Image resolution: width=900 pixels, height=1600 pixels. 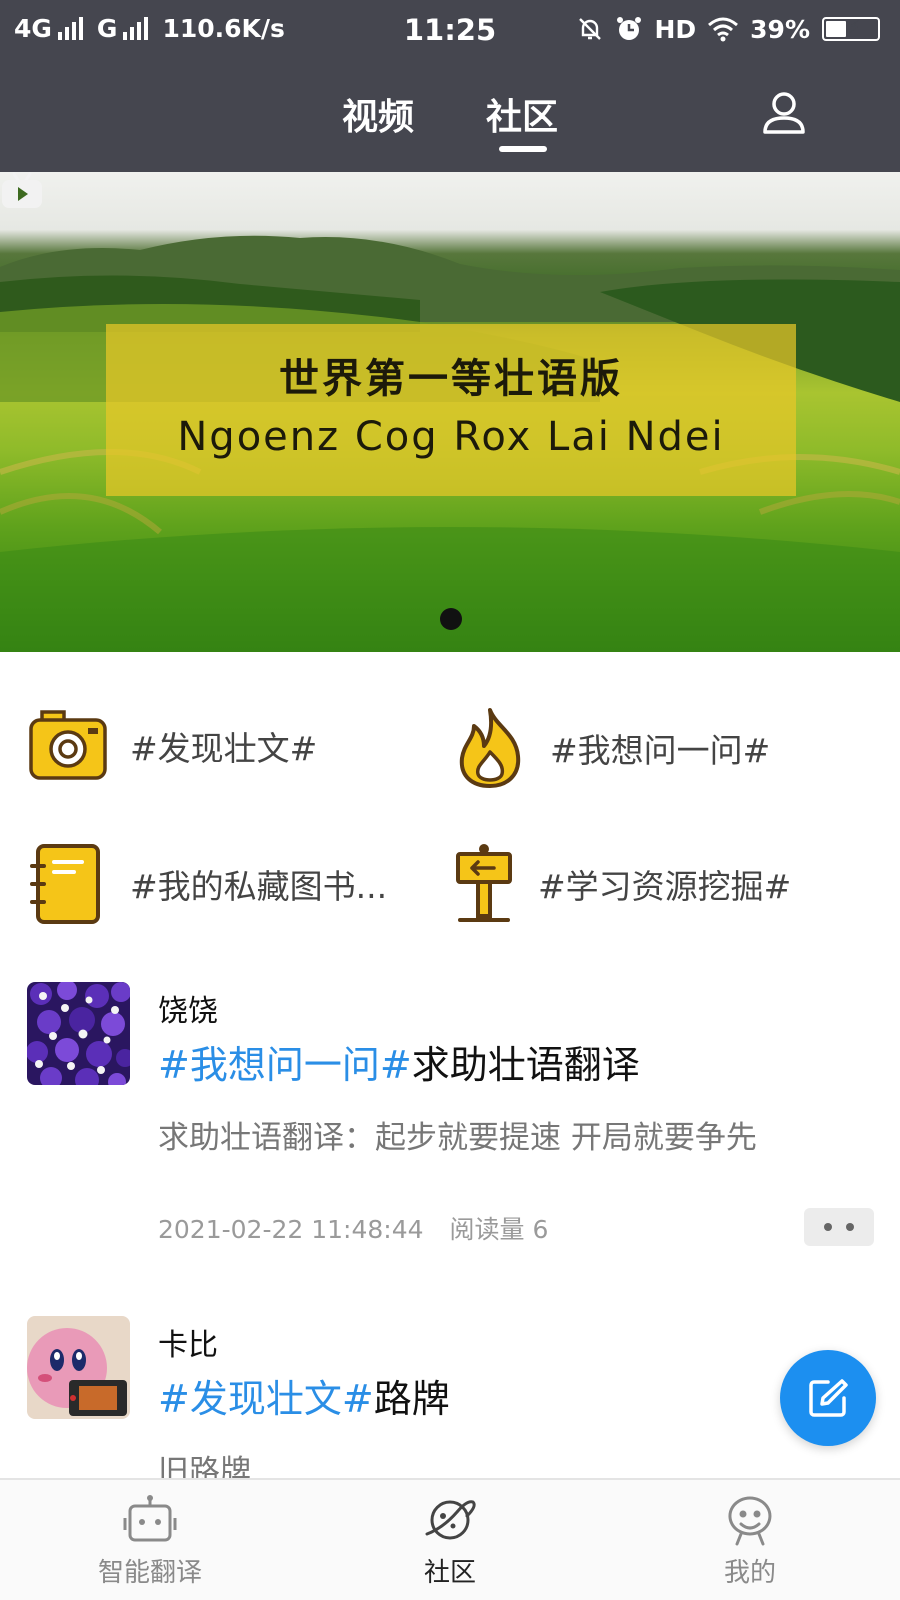 What do you see at coordinates (522, 114) in the screenshot?
I see `tab-community: 社区` at bounding box center [522, 114].